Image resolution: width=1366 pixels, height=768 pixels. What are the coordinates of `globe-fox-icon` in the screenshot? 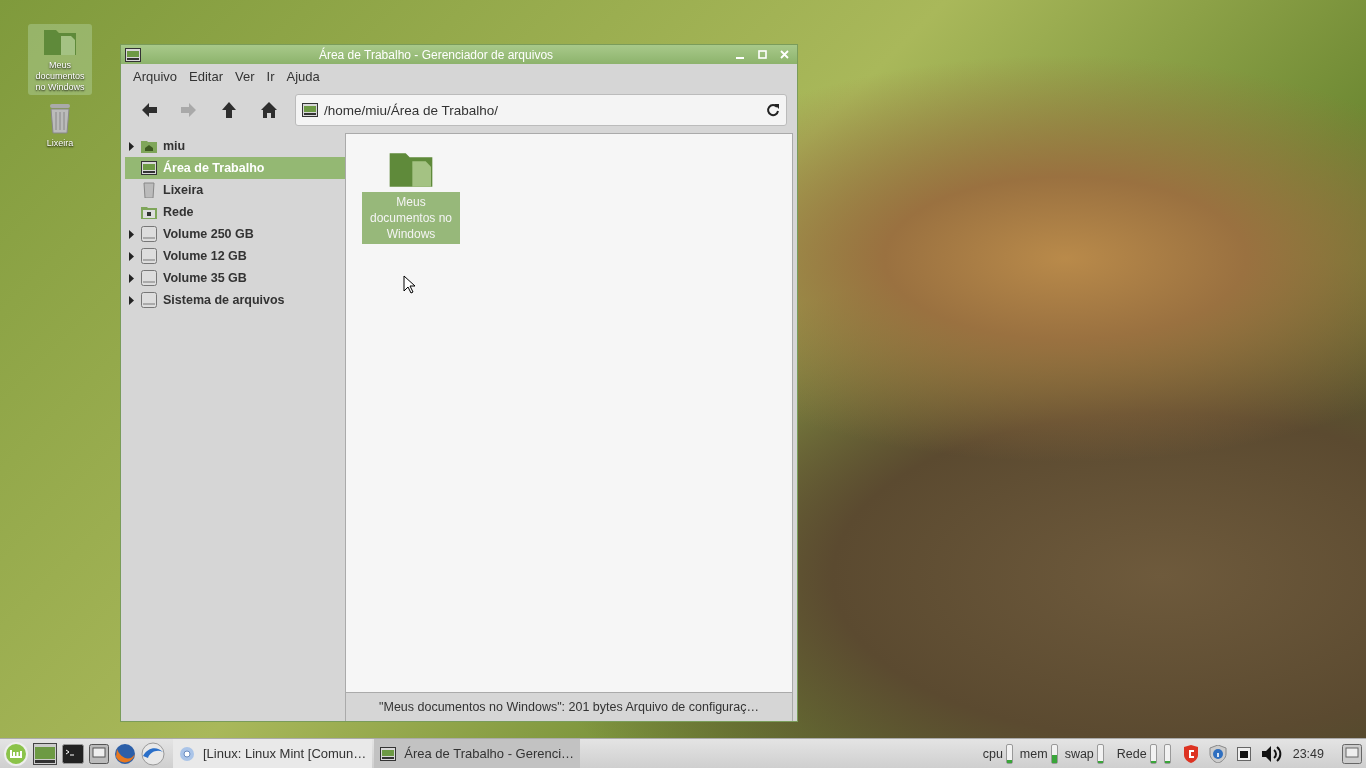 It's located at (125, 753).